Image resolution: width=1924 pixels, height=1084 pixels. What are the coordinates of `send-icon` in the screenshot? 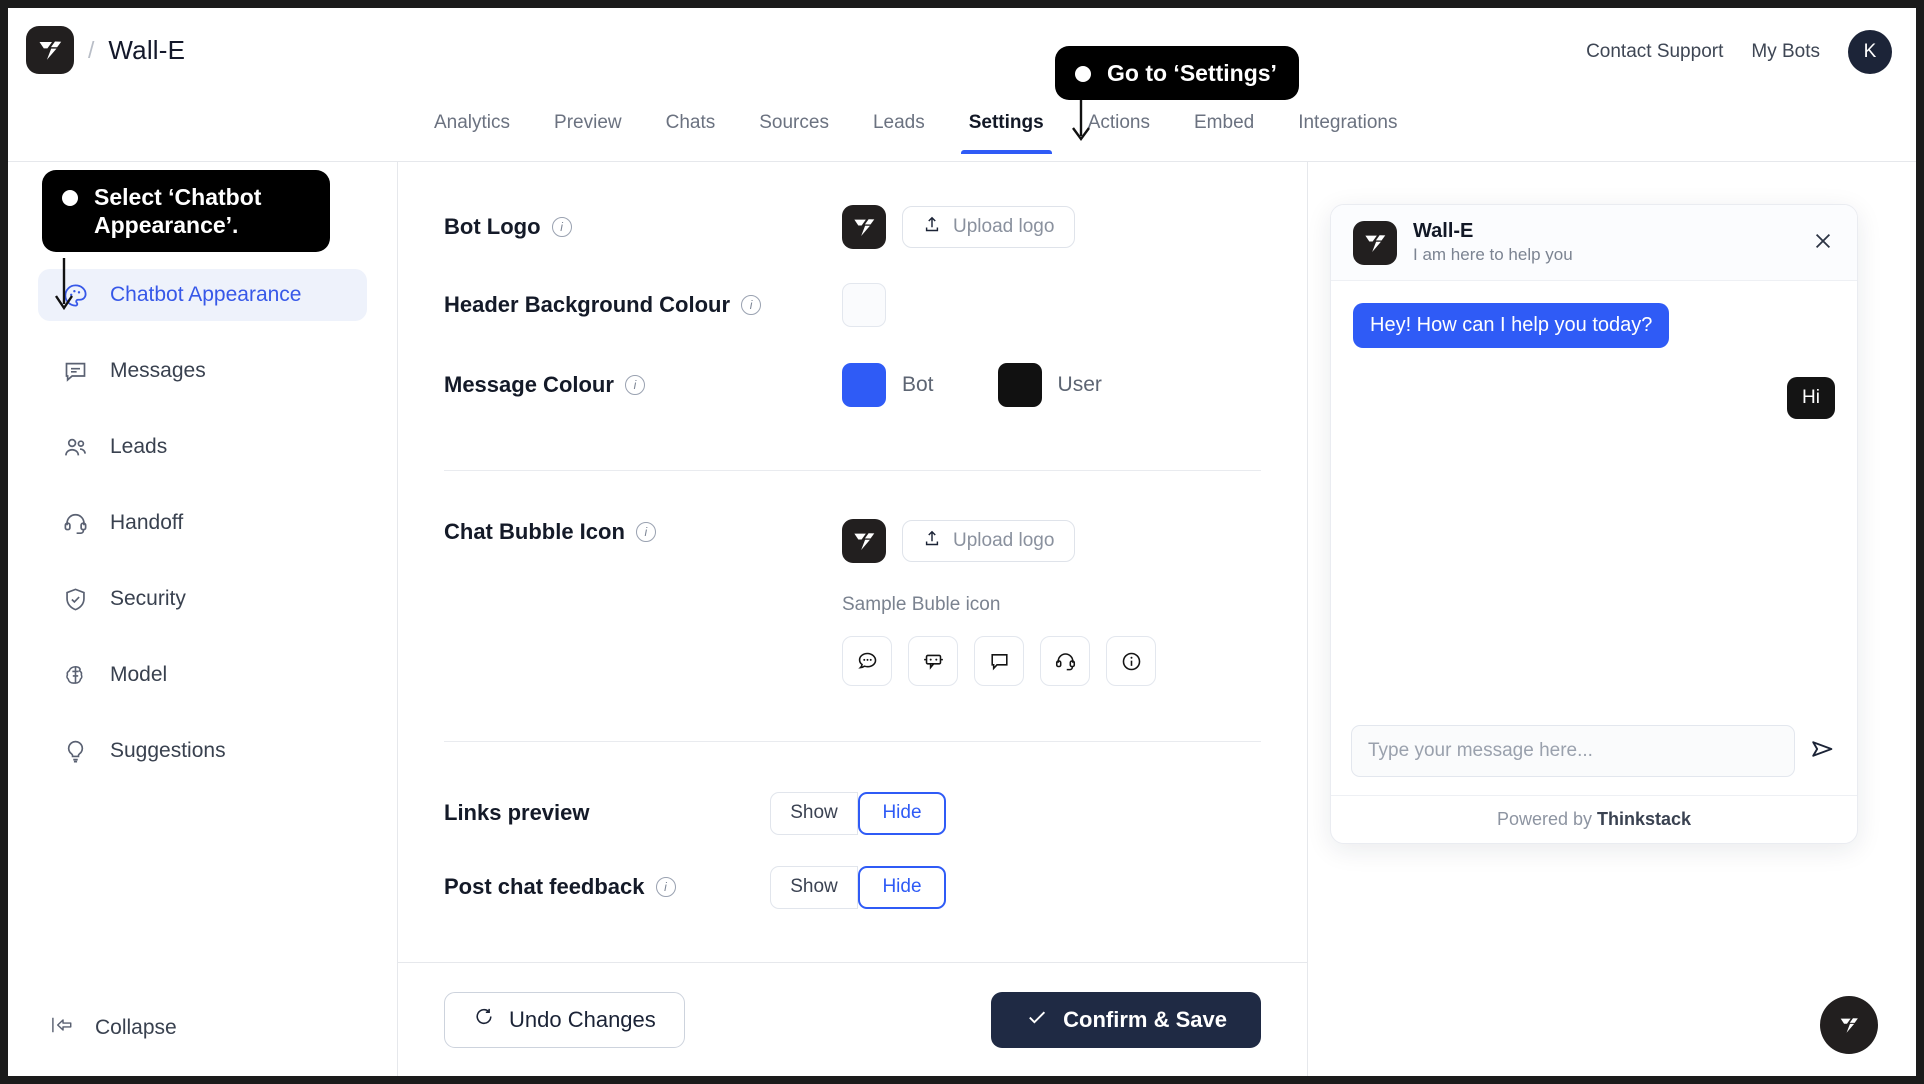 It's located at (1823, 751).